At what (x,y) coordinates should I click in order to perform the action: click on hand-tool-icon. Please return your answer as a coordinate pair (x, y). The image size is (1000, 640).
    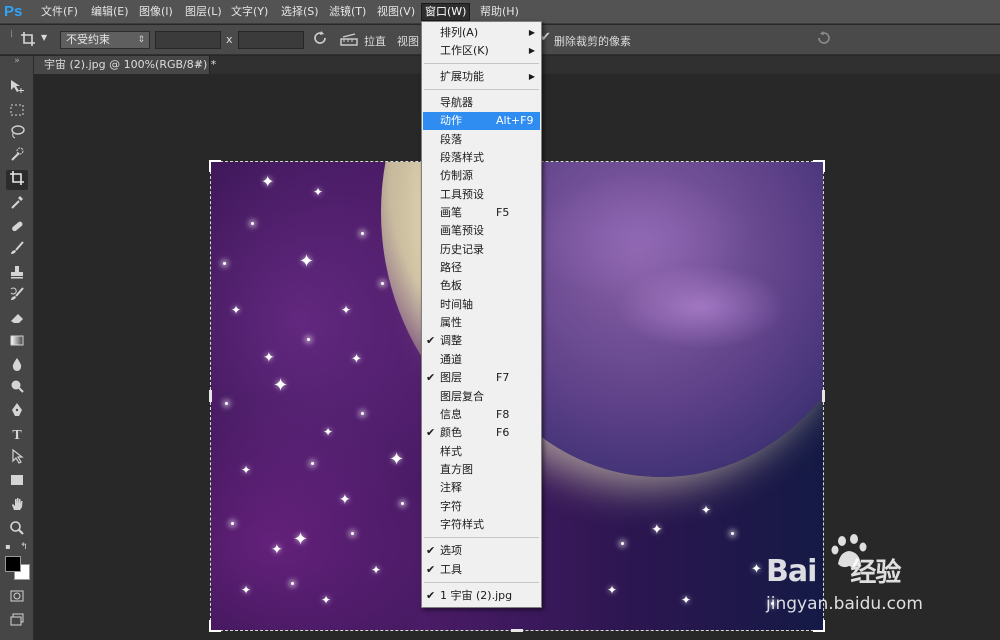
    Looking at the image, I should click on (17, 506).